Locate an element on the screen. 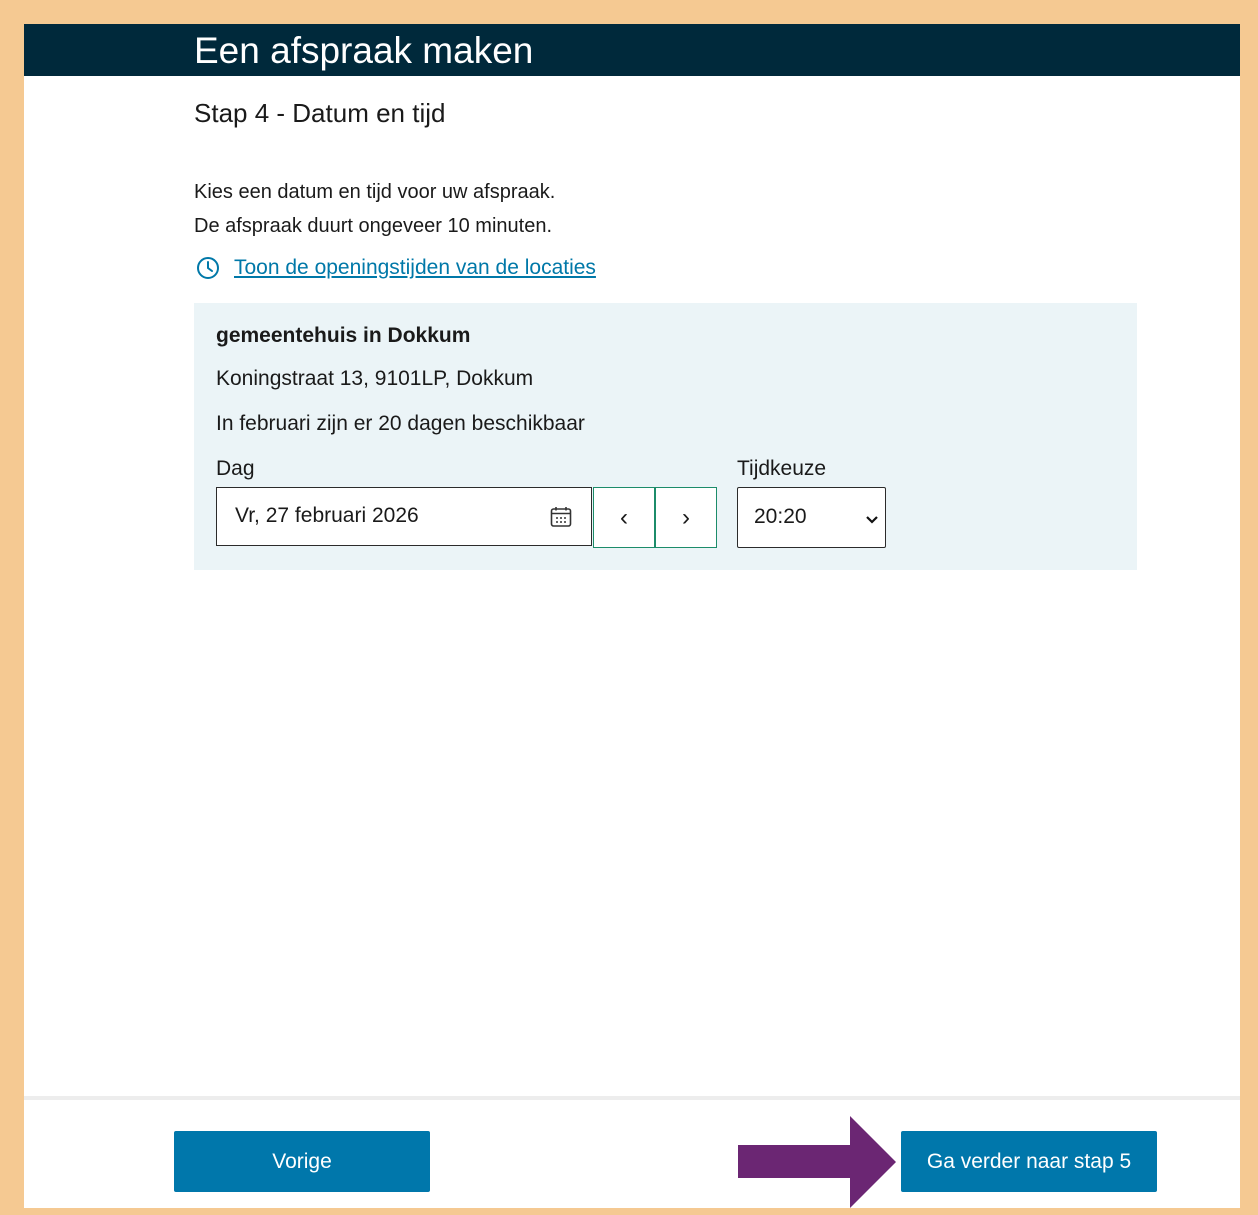 The width and height of the screenshot is (1258, 1215). time-value: 20:20 is located at coordinates (780, 516).